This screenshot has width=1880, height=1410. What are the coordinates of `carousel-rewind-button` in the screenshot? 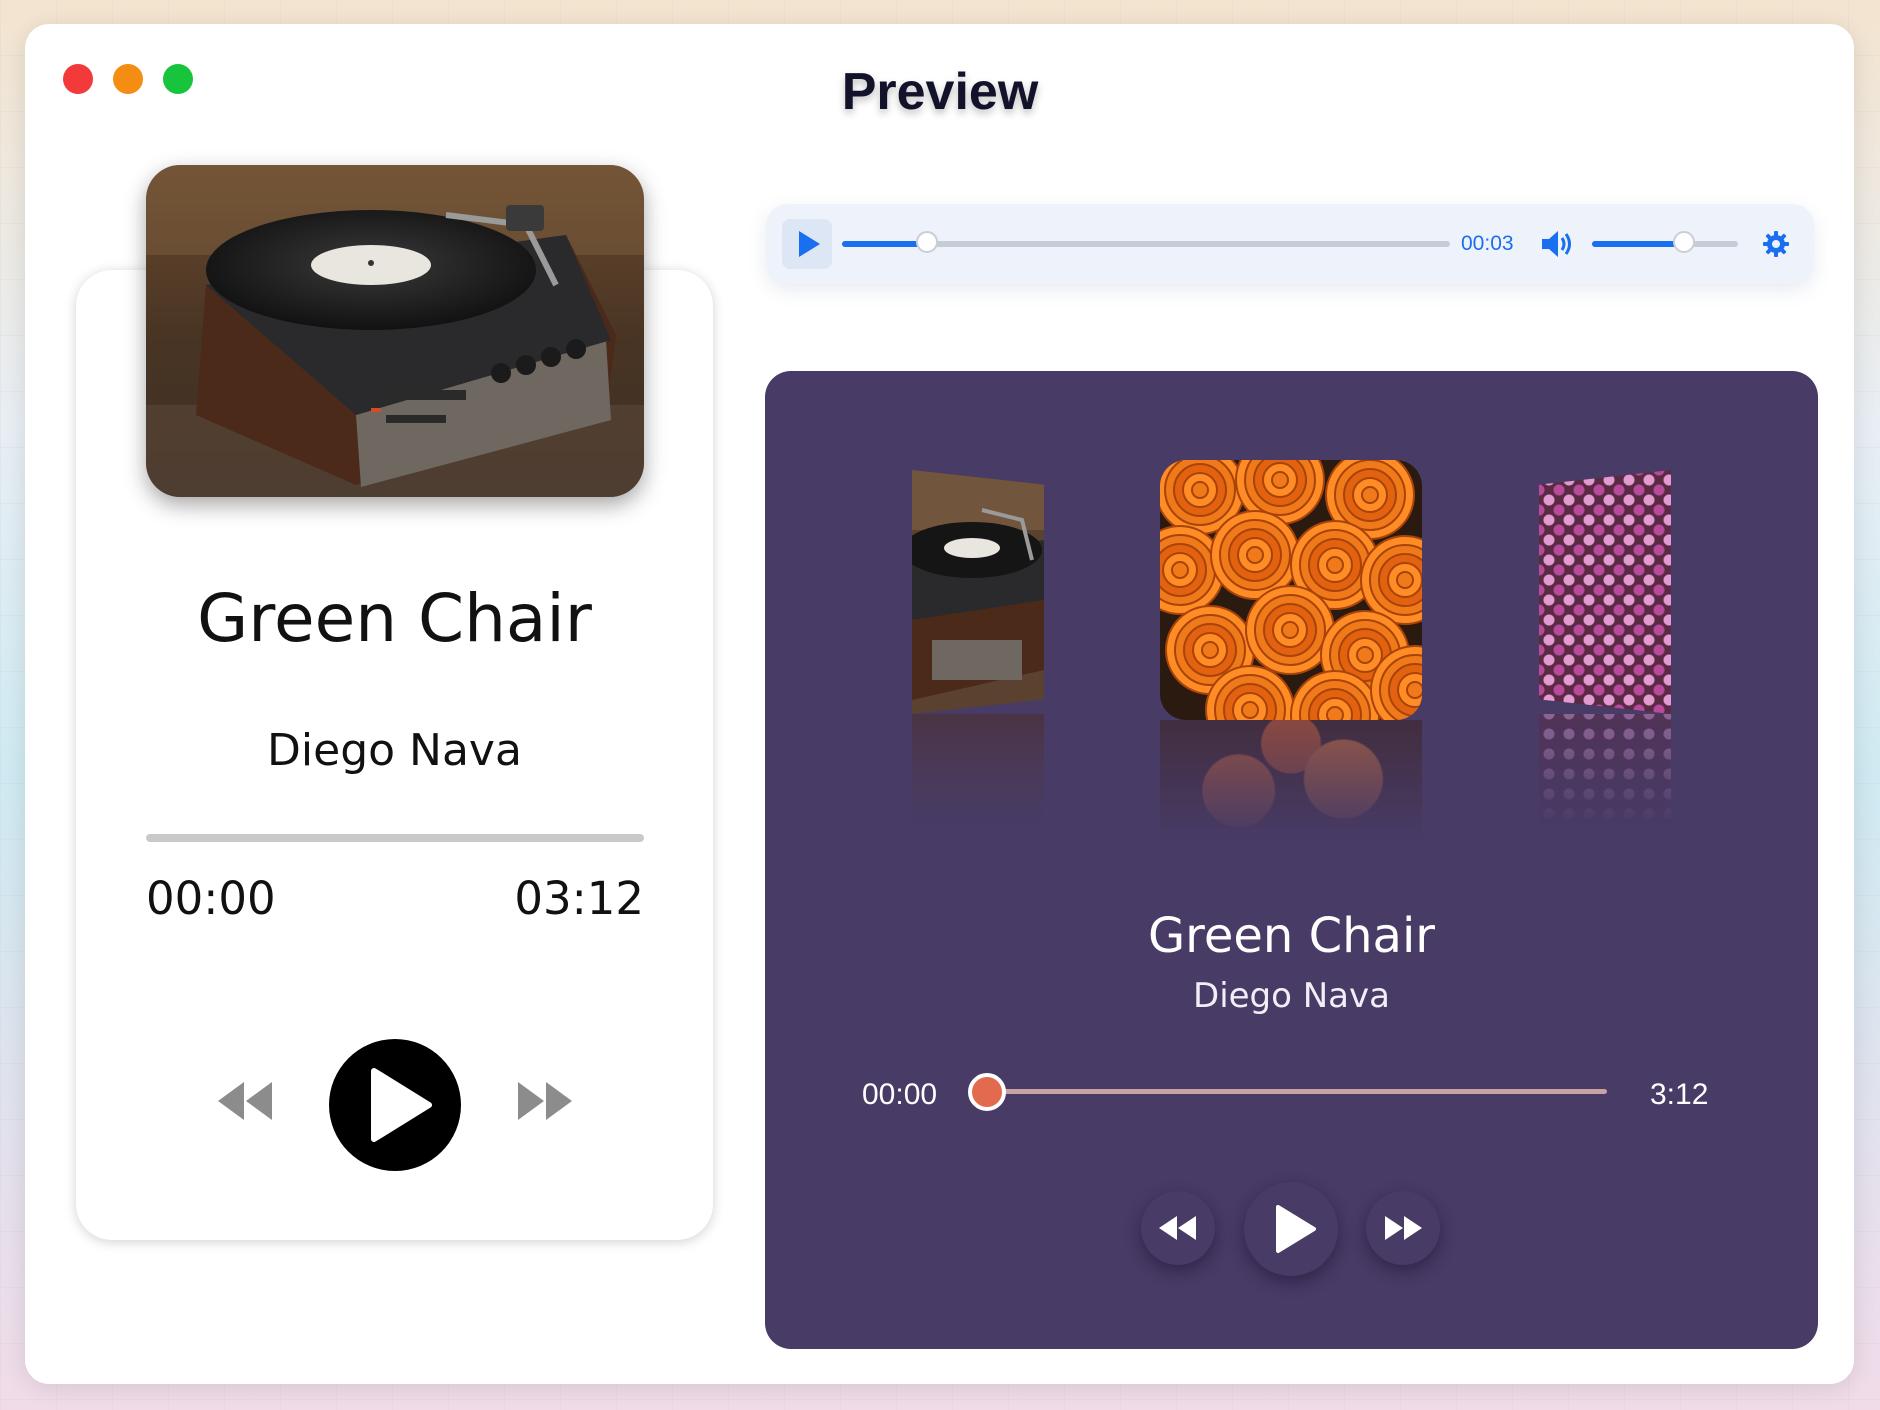 It's located at (1178, 1228).